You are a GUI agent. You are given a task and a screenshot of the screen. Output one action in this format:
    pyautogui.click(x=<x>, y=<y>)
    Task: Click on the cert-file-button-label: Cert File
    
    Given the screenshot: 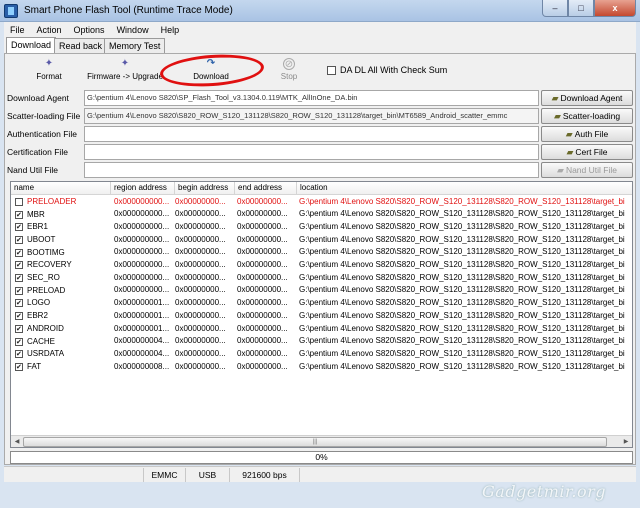 What is the action you would take?
    pyautogui.click(x=591, y=152)
    